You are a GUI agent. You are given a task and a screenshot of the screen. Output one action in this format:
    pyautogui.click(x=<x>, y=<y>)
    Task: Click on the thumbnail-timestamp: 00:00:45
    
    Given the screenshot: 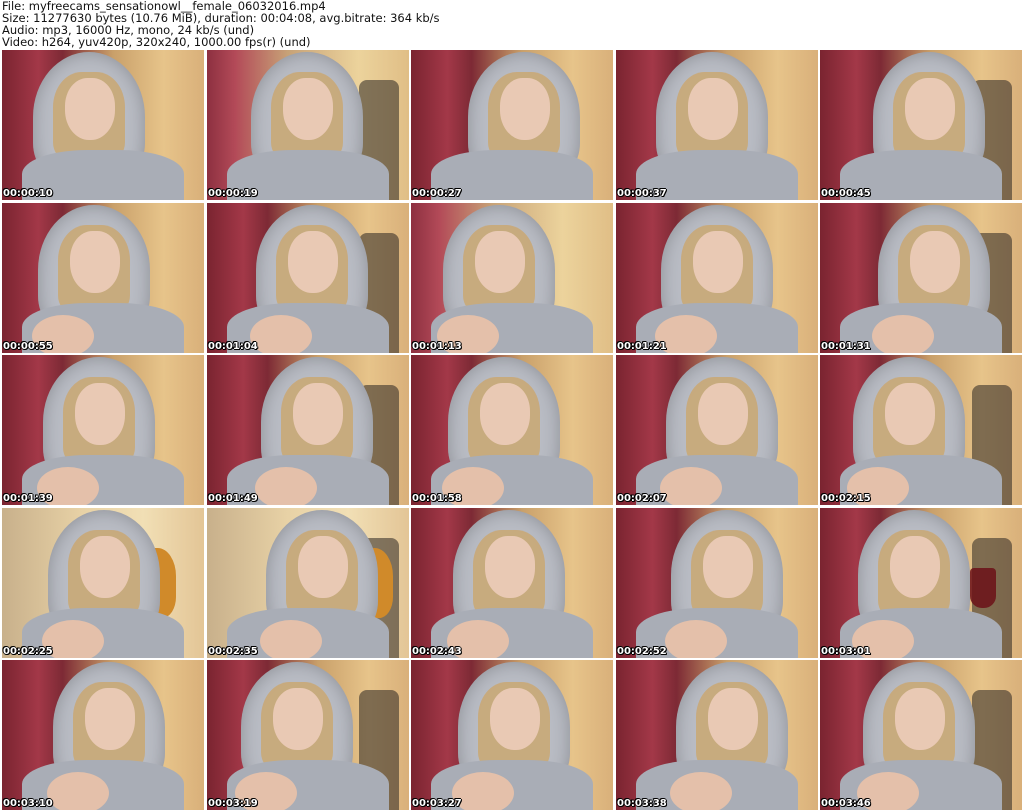 What is the action you would take?
    pyautogui.click(x=846, y=193)
    